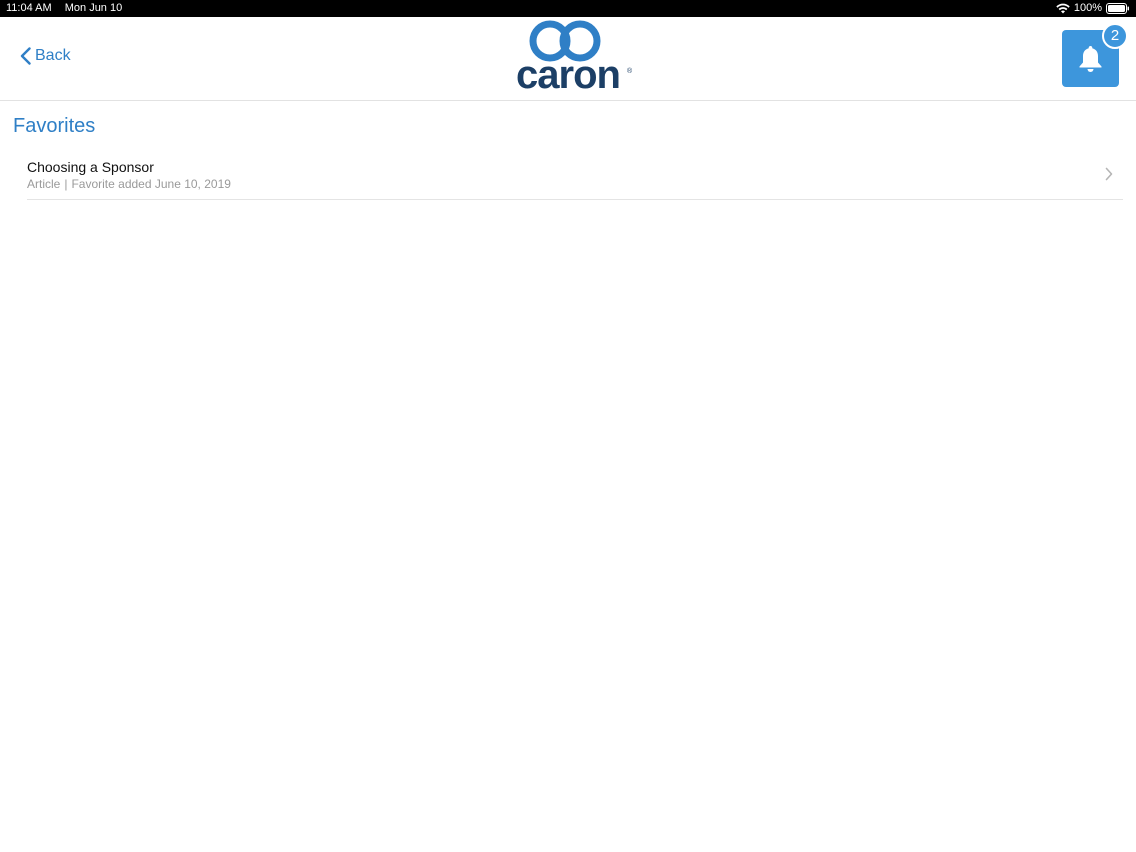 This screenshot has width=1136, height=852. What do you see at coordinates (151, 184) in the screenshot?
I see `favorite-added-date: Favorite added June 10, 2019` at bounding box center [151, 184].